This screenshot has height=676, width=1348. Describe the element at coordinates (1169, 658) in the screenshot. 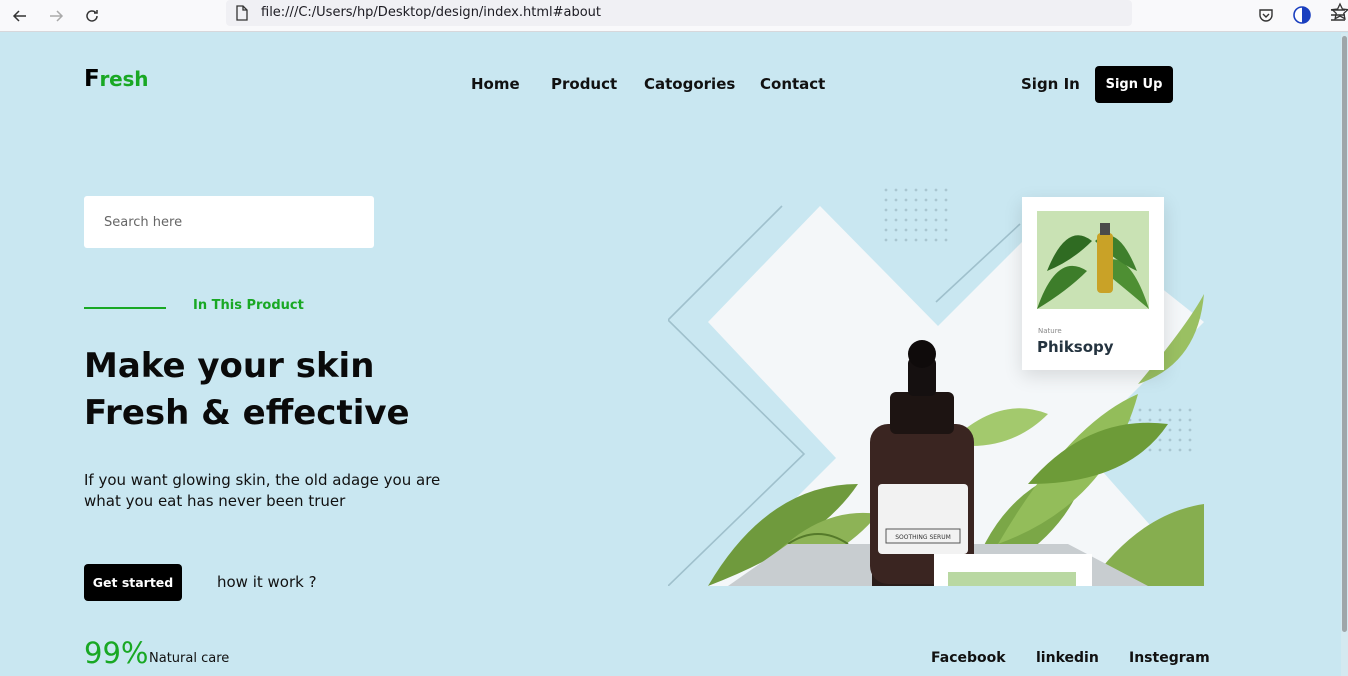

I see `instagram-link: Instegram` at that location.